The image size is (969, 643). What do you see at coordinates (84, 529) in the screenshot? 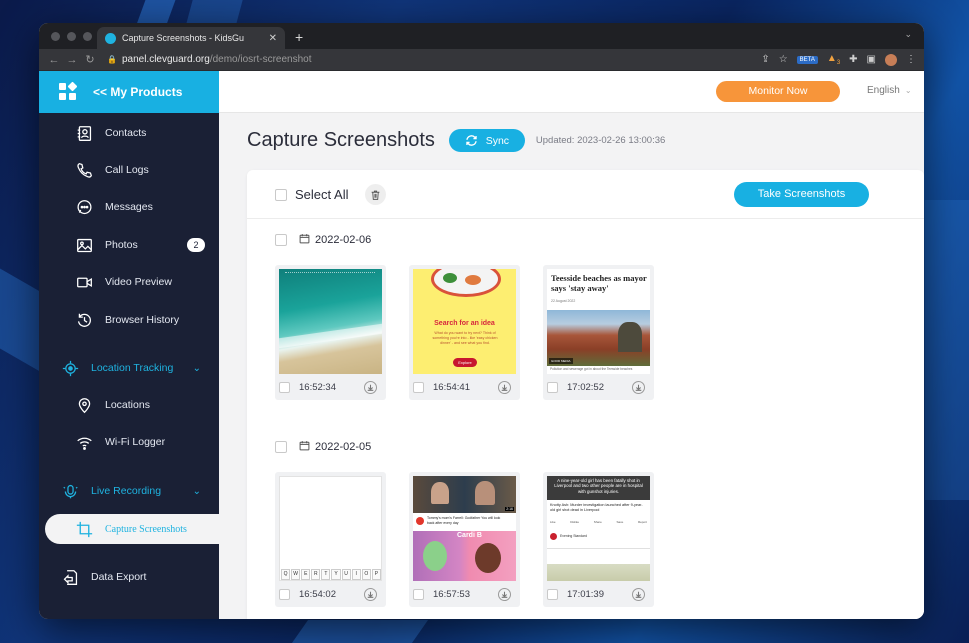
I see `crop-icon` at bounding box center [84, 529].